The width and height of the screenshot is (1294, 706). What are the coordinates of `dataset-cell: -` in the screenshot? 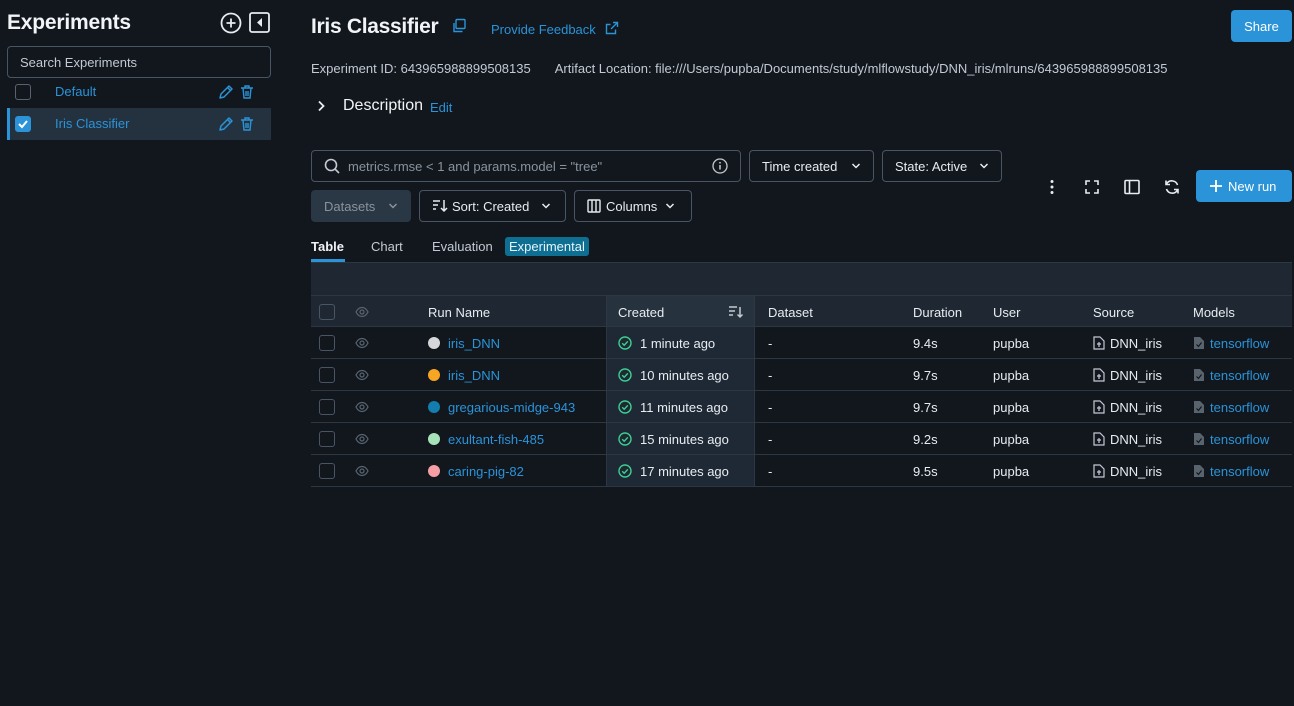 It's located at (770, 375).